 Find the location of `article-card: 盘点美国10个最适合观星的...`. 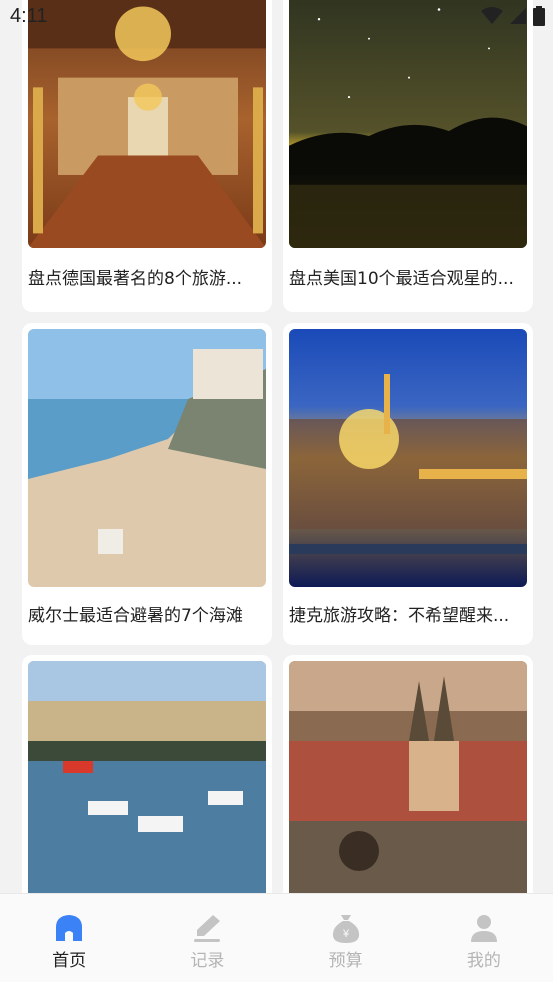

article-card: 盘点美国10个最适合观星的... is located at coordinates (408, 156).